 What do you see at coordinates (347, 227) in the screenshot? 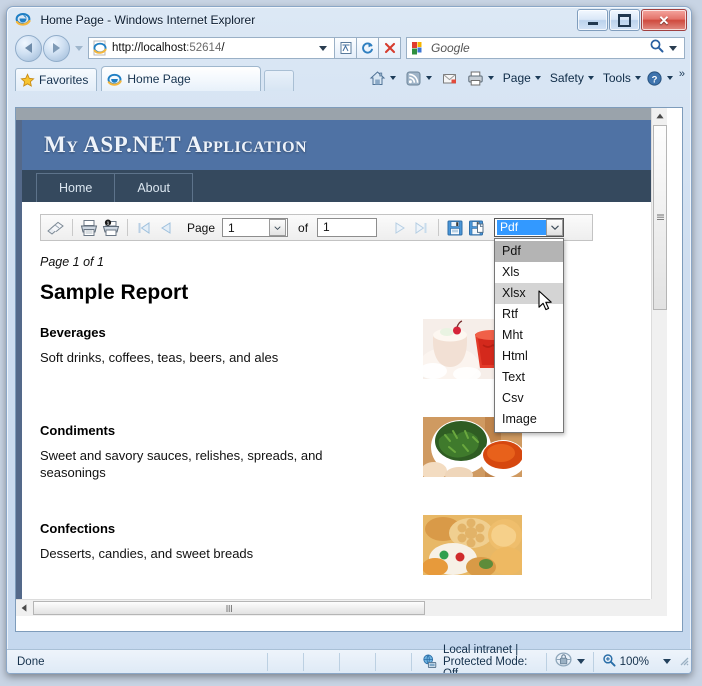
I see `total-pages-field: 1` at bounding box center [347, 227].